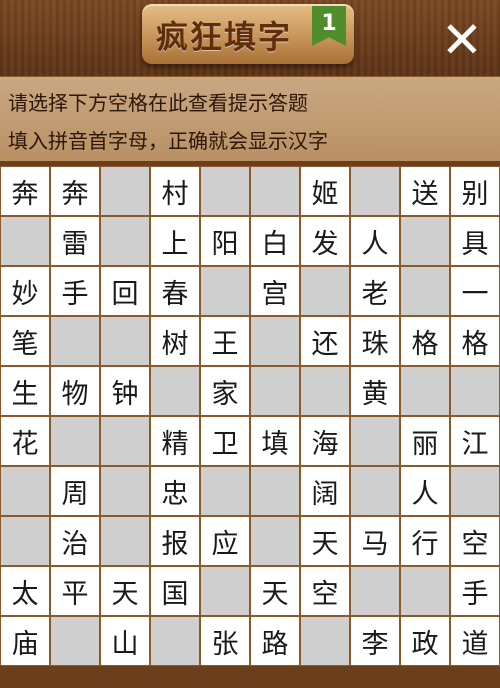 The image size is (500, 688). Describe the element at coordinates (175, 341) in the screenshot. I see `grid-cell: 树` at that location.